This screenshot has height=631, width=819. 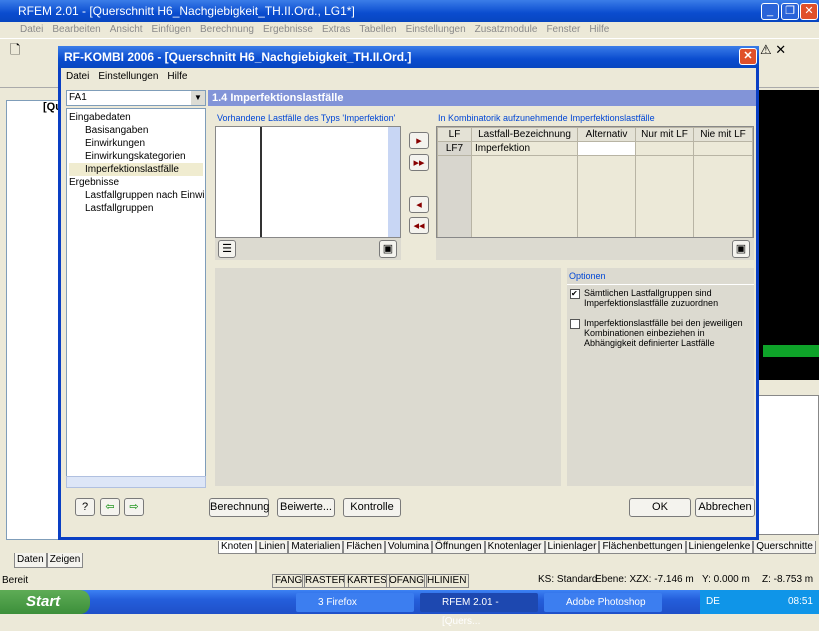 I want to click on add-all-button: ▸▸, so click(x=419, y=162).